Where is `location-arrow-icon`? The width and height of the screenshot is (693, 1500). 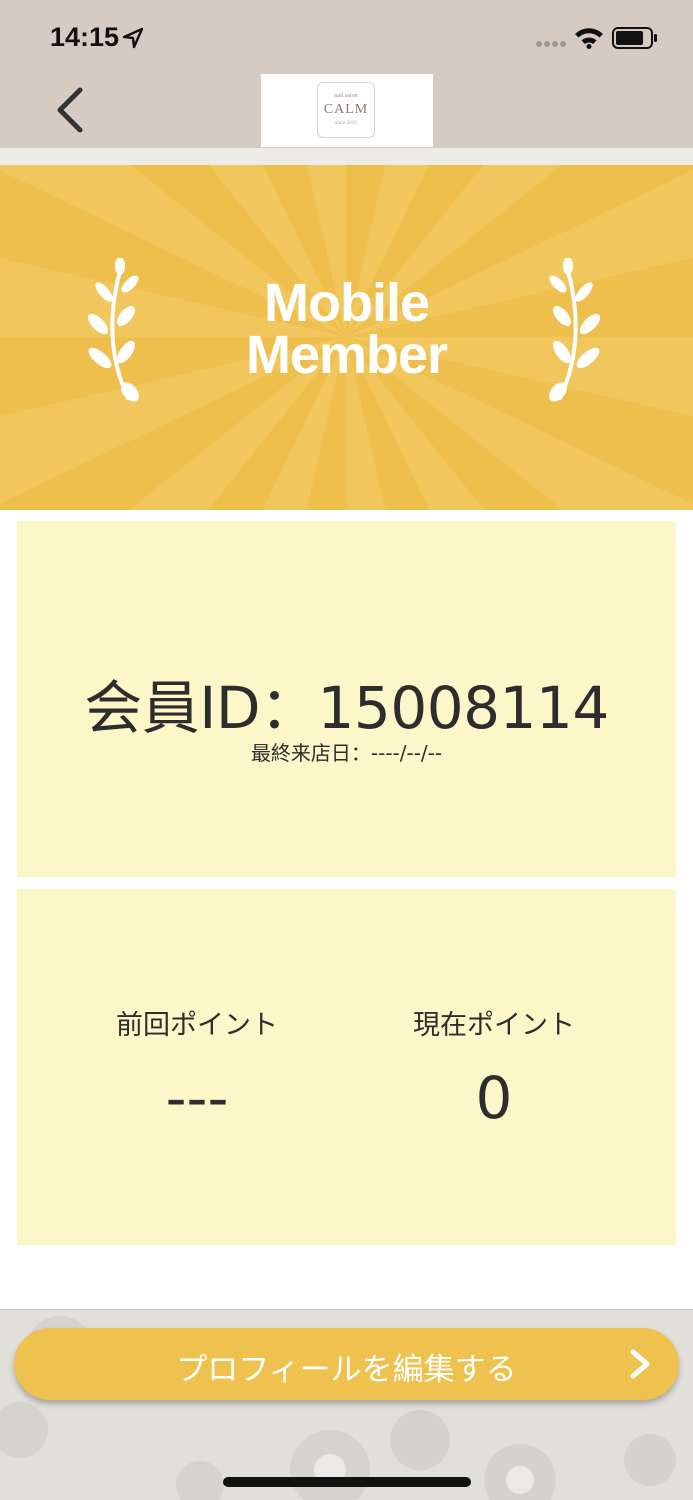
location-arrow-icon is located at coordinates (133, 38).